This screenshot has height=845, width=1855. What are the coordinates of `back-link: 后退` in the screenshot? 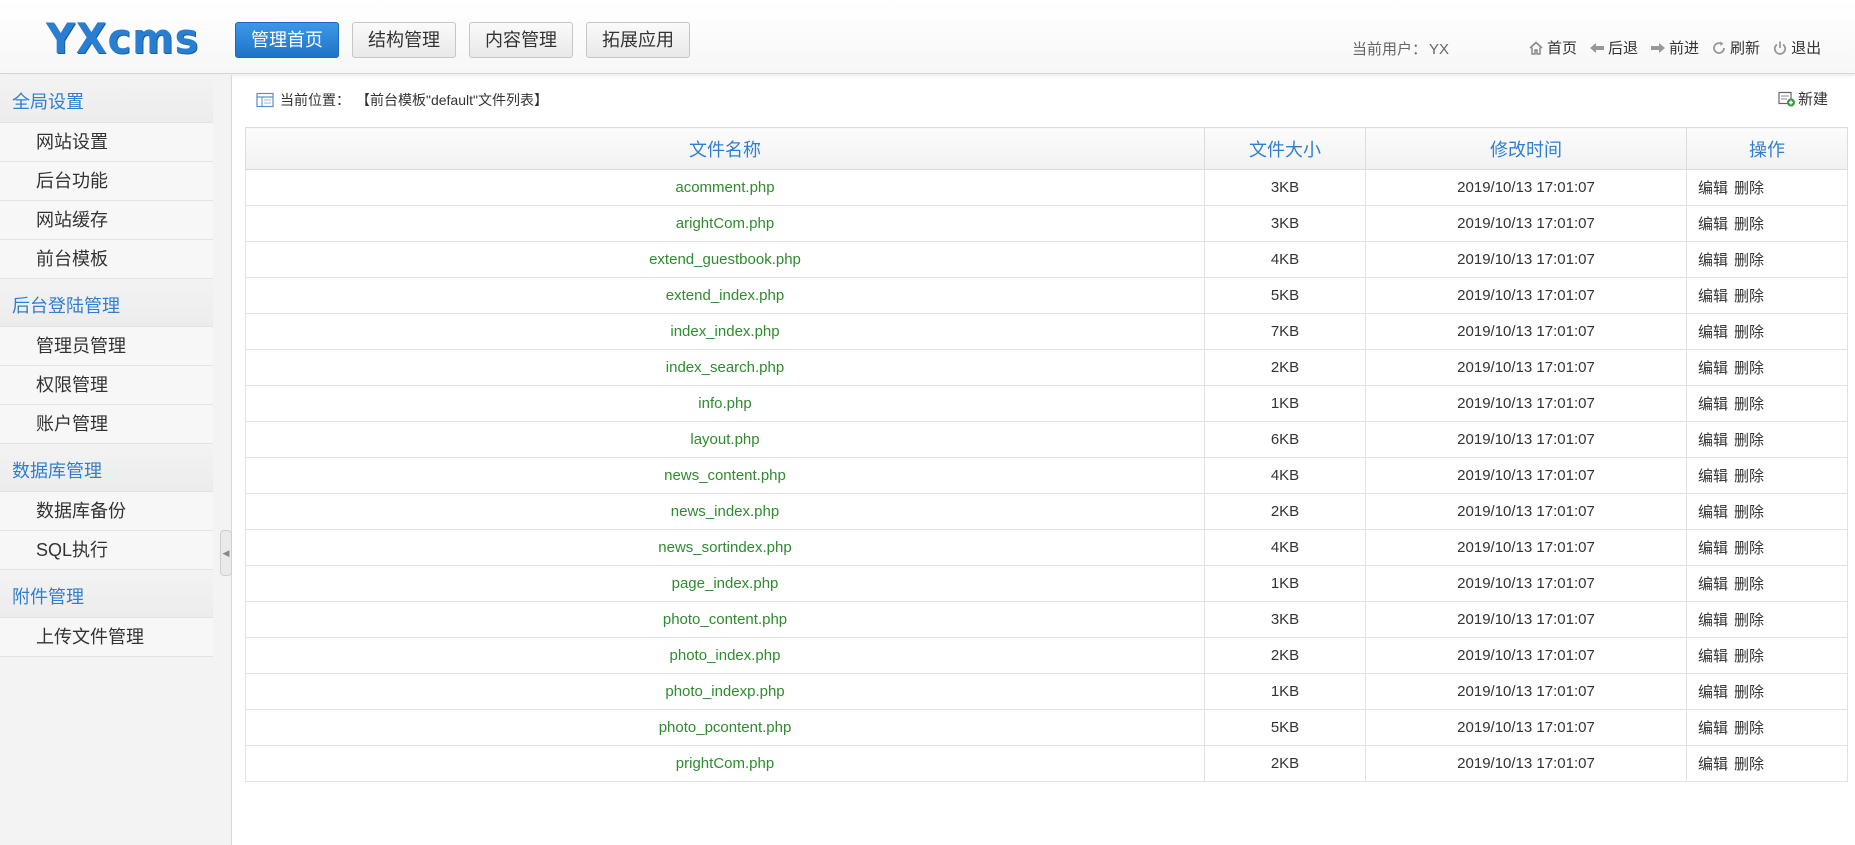 It's located at (1613, 47).